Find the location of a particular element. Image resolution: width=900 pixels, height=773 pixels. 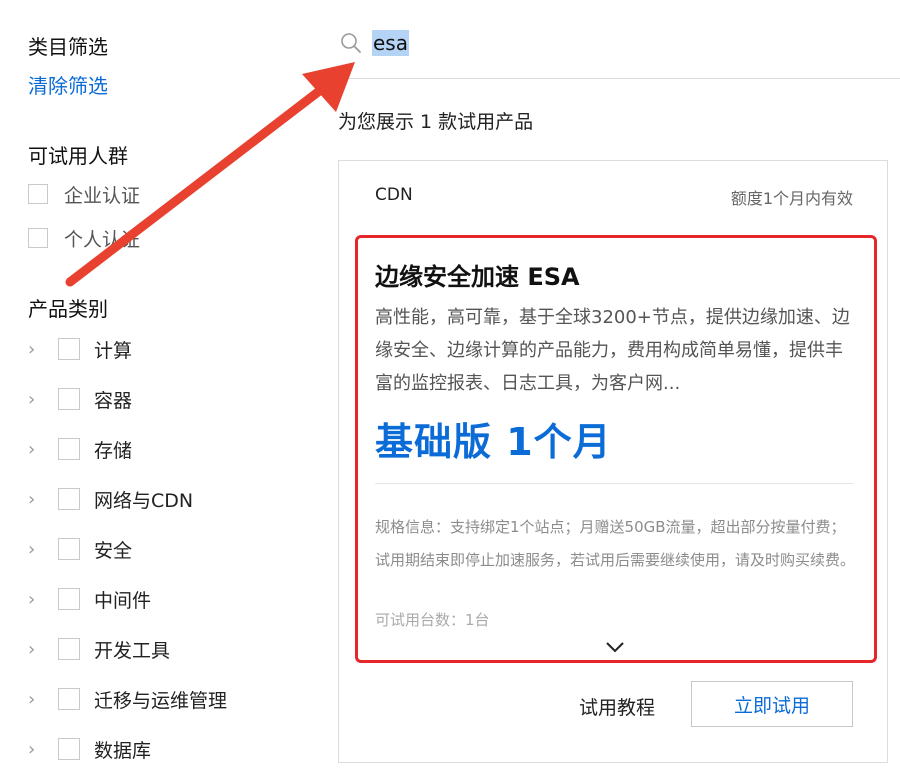

product-title: 边缘安全加速 ESA is located at coordinates (477, 274).